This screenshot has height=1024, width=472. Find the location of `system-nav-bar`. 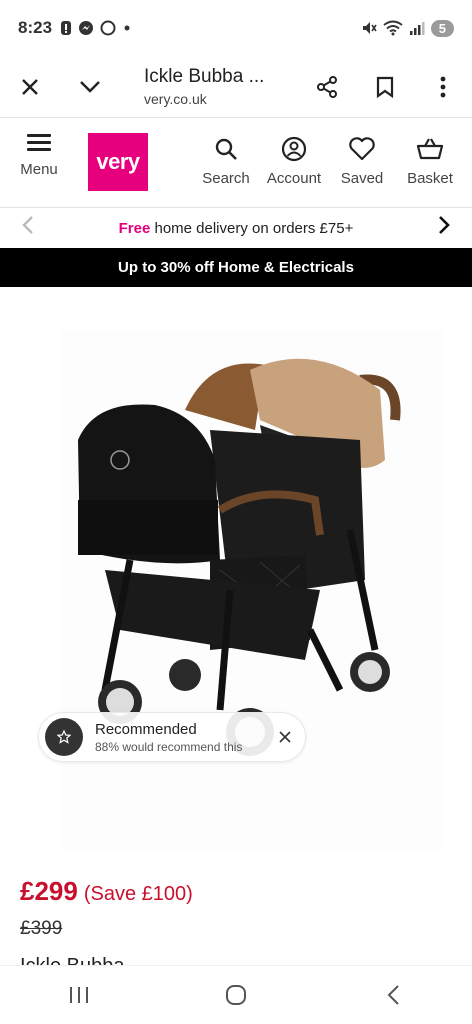

system-nav-bar is located at coordinates (236, 994).